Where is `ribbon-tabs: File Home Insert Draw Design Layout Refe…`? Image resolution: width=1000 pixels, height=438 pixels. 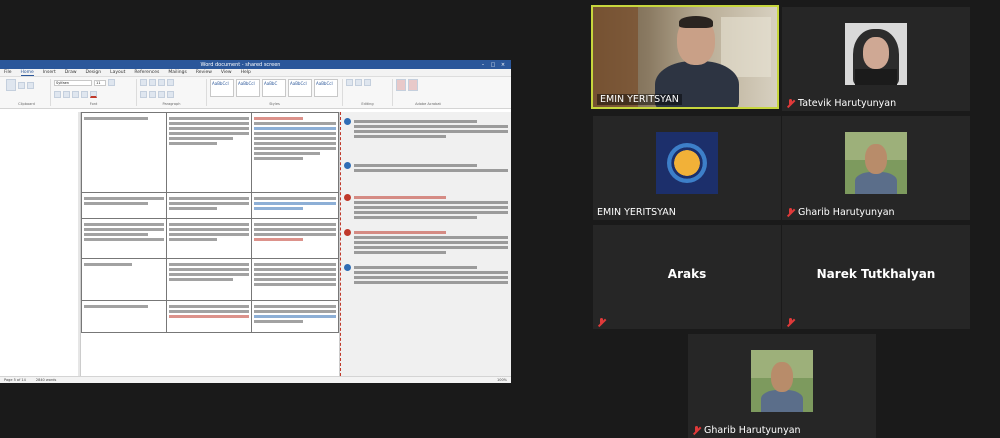 ribbon-tabs: File Home Insert Draw Design Layout Refe… is located at coordinates (255, 73).